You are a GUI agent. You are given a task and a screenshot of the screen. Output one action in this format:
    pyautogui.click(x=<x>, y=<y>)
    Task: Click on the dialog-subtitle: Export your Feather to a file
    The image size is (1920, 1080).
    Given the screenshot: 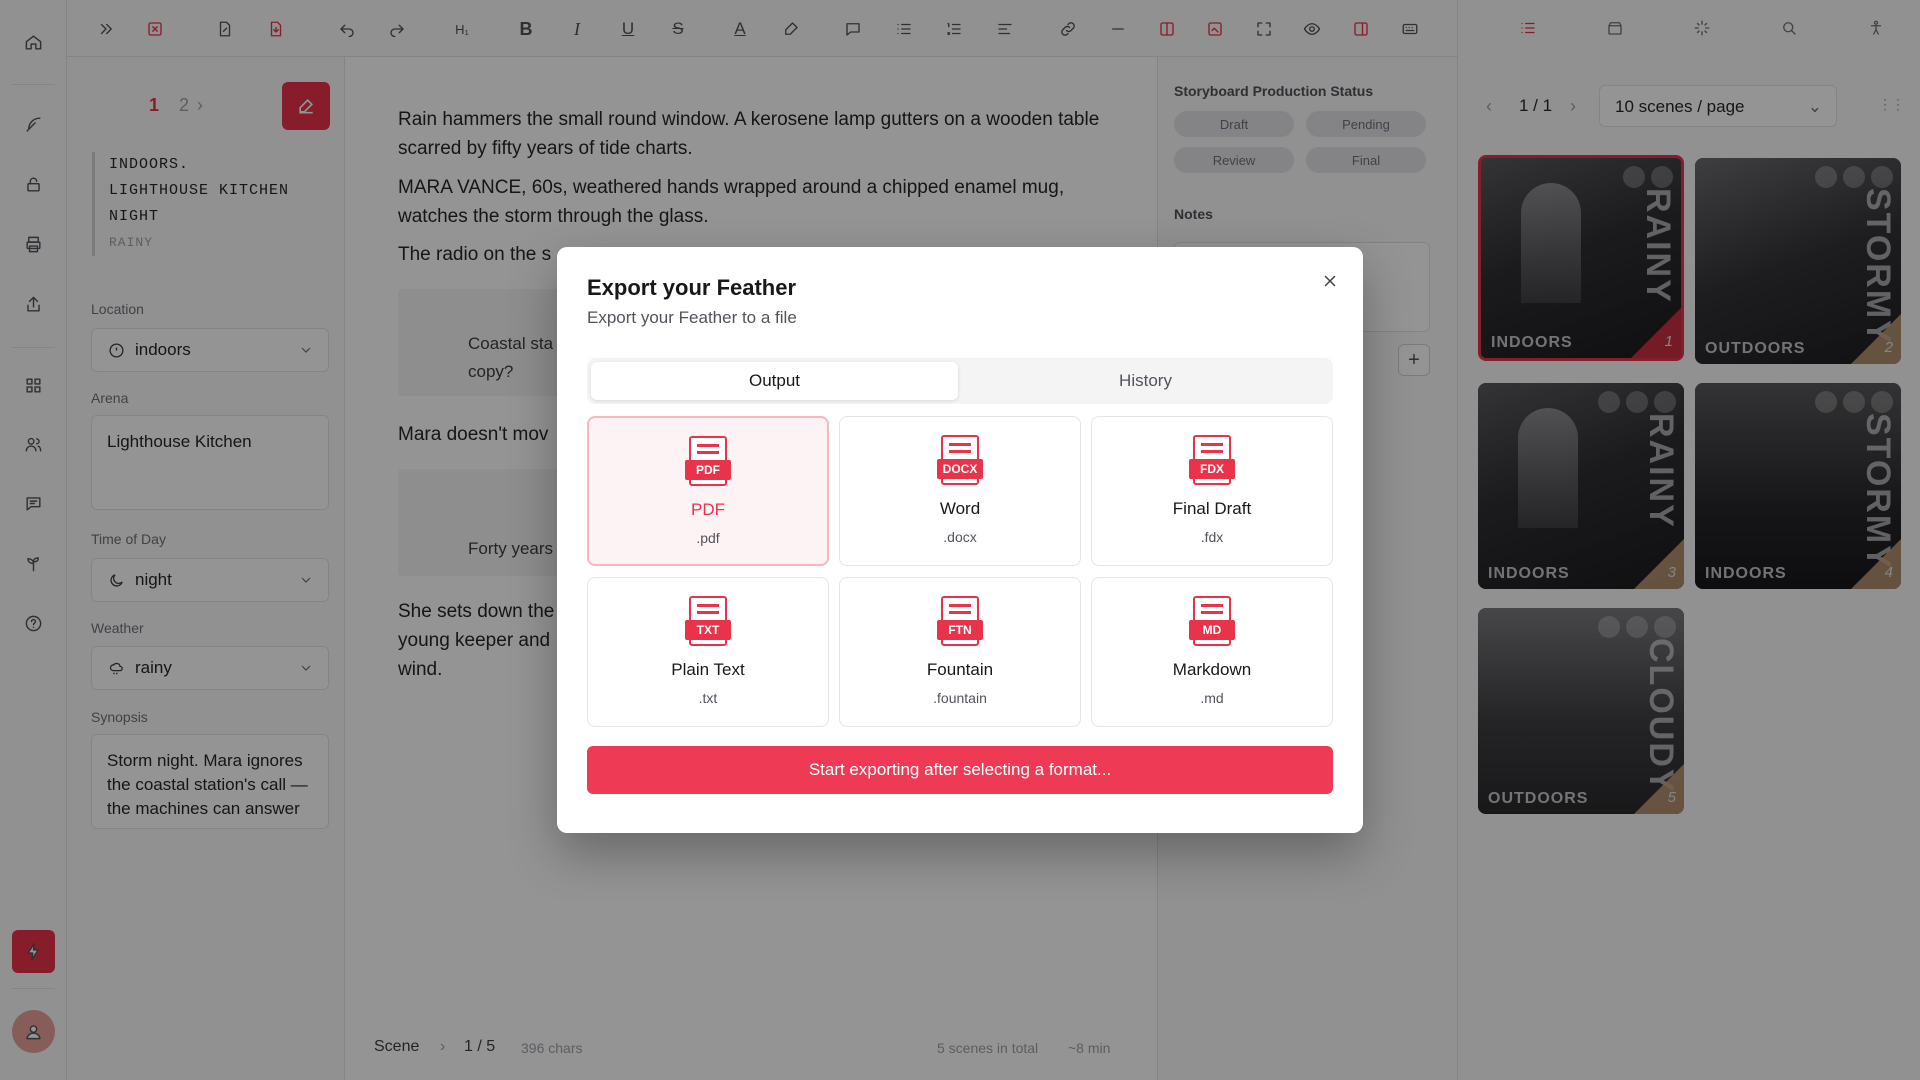 What is the action you would take?
    pyautogui.click(x=692, y=317)
    